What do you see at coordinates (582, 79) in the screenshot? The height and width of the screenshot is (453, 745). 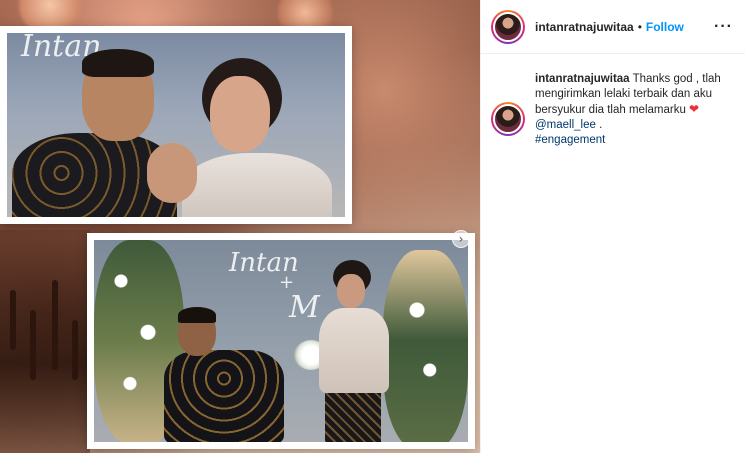 I see `caption-username: intanratnajuwitaa` at bounding box center [582, 79].